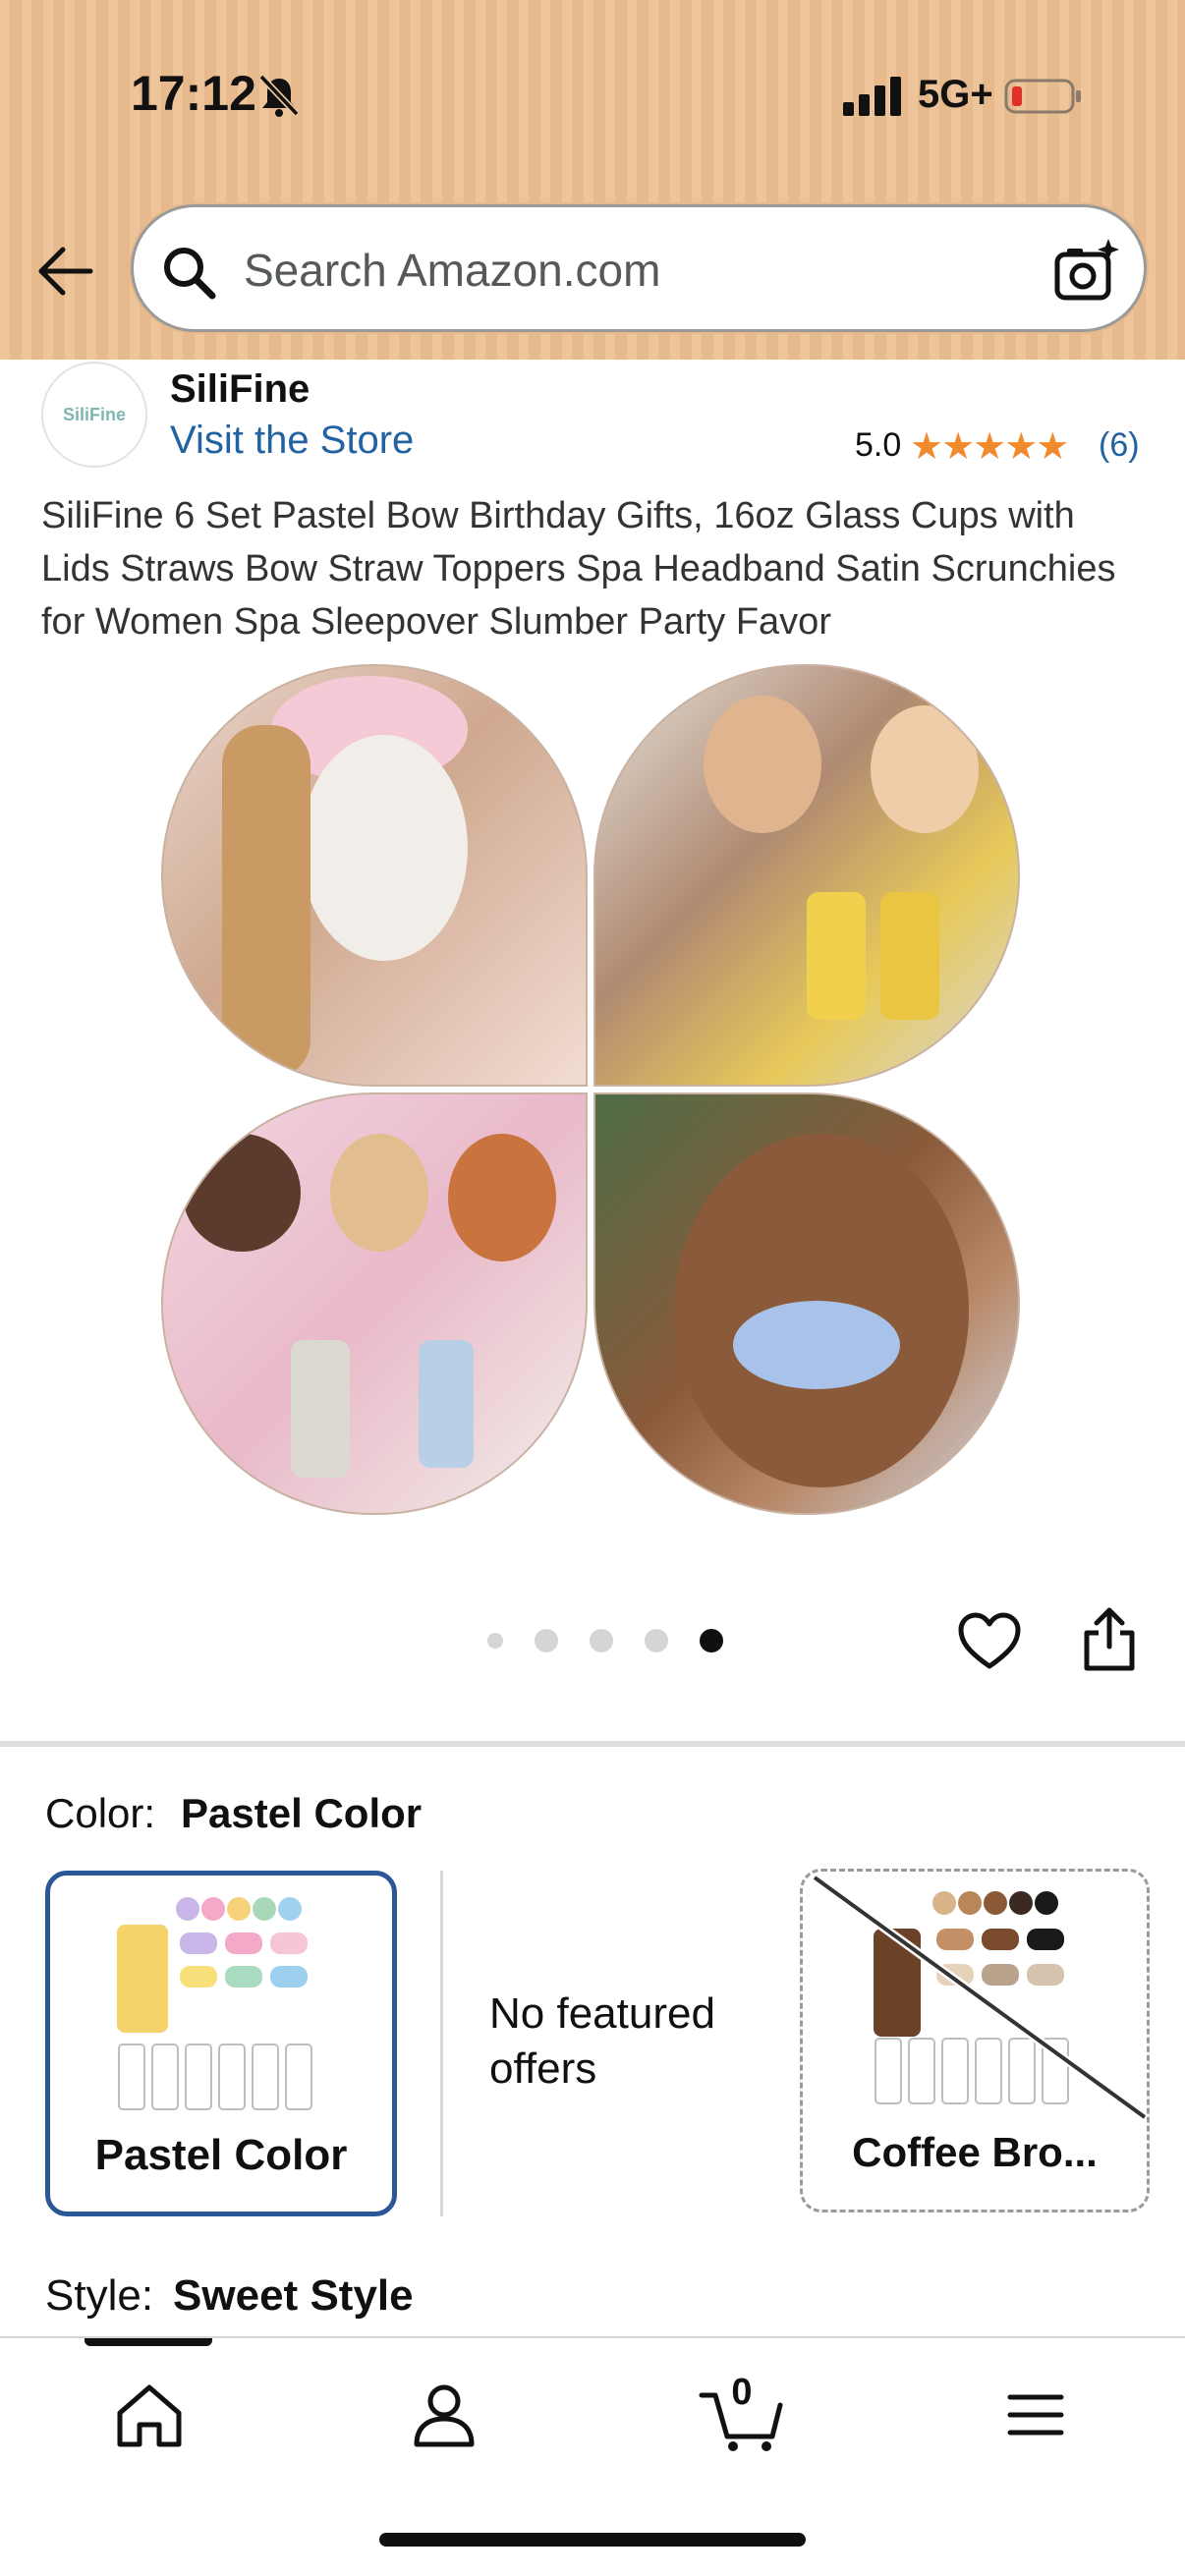 The image size is (1185, 2576). I want to click on style-selector-label: Style: Sweet Style, so click(230, 2296).